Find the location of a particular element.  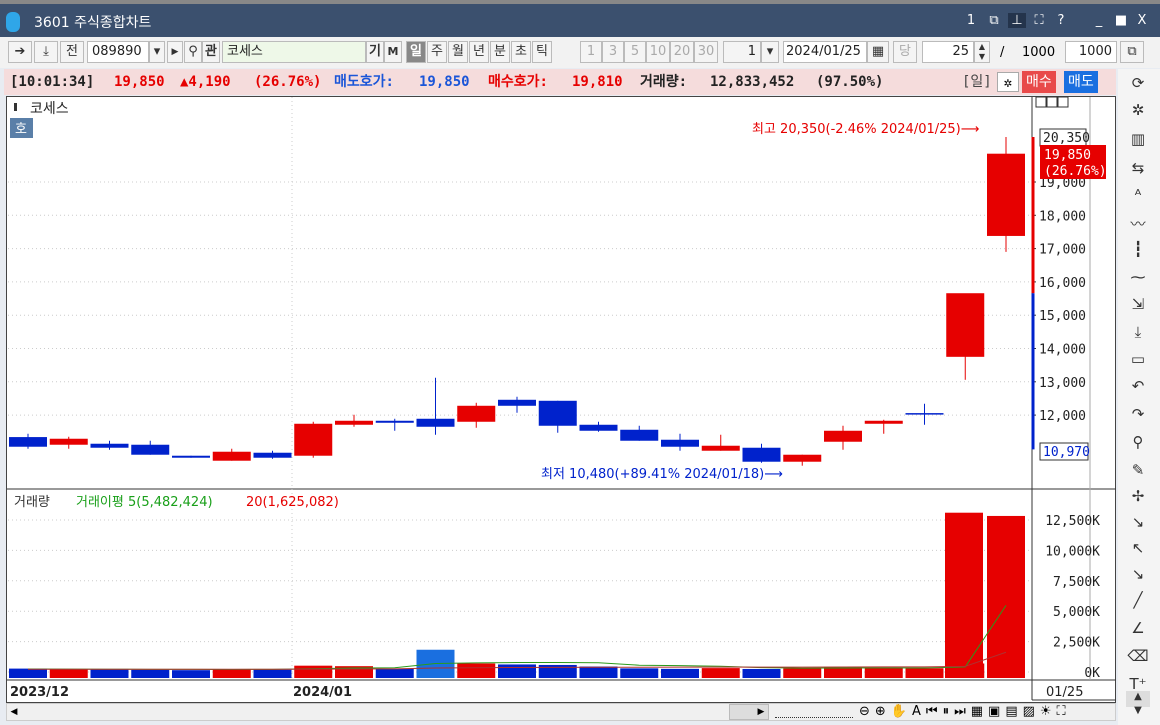

current-date-label: 01/25 is located at coordinates (1064, 692).